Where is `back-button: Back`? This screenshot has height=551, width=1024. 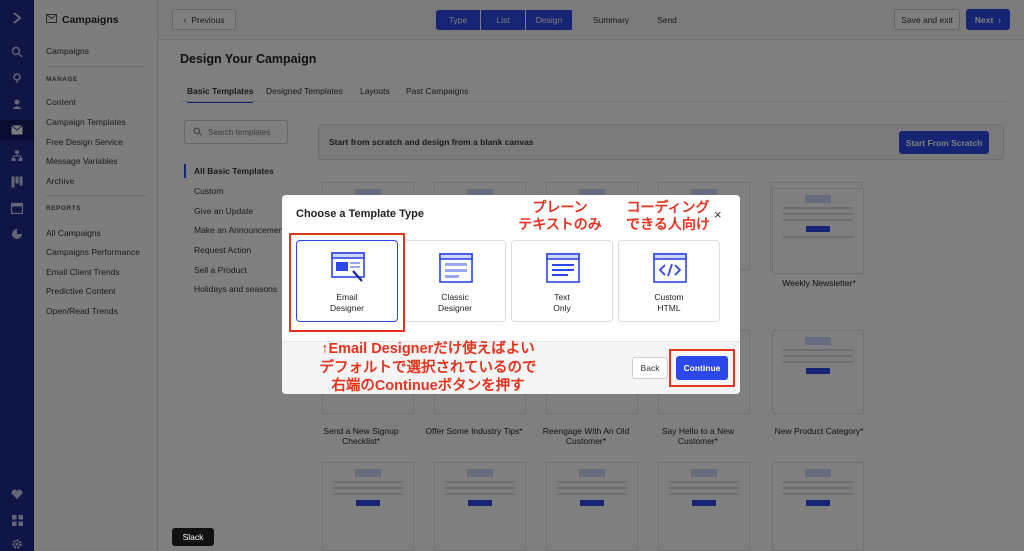 back-button: Back is located at coordinates (650, 368).